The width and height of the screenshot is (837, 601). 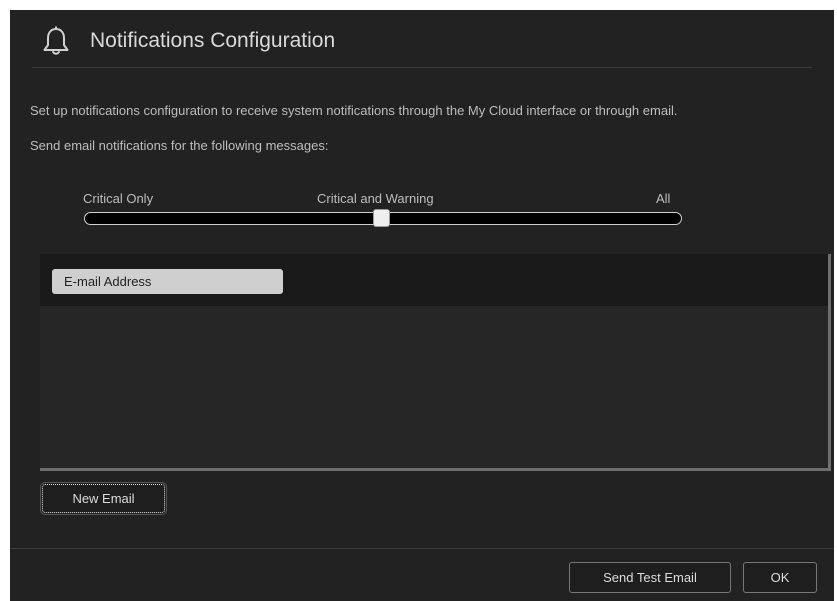 I want to click on level-label-all: All, so click(x=663, y=198).